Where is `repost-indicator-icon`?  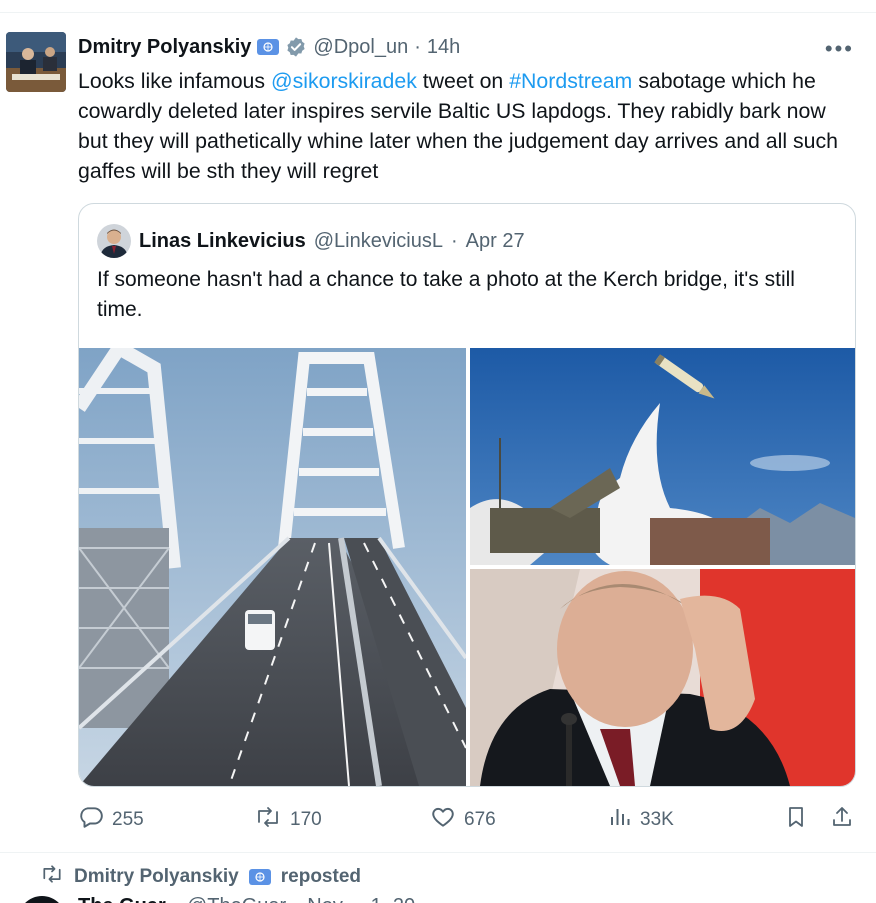 repost-indicator-icon is located at coordinates (52, 877).